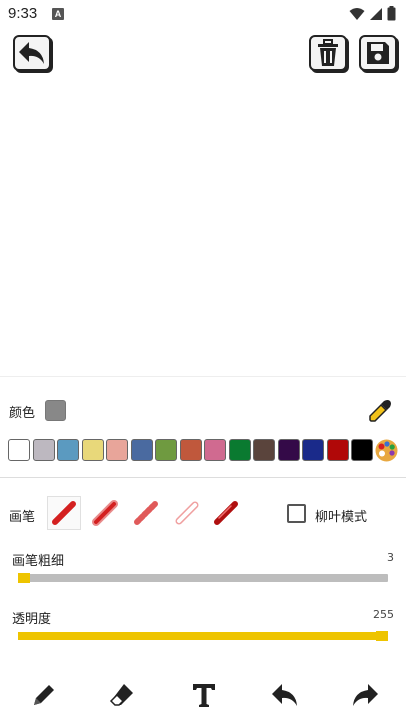  Describe the element at coordinates (203, 578) in the screenshot. I see `thickness-slider` at that location.